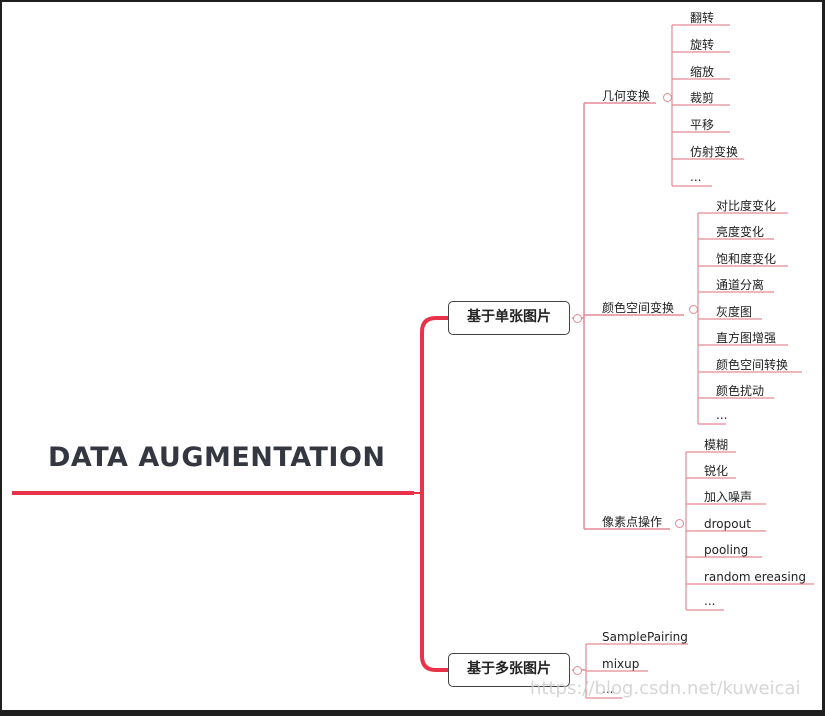 This screenshot has height=716, width=825. I want to click on topic-color-space: 颜色空间变换, so click(638, 308).